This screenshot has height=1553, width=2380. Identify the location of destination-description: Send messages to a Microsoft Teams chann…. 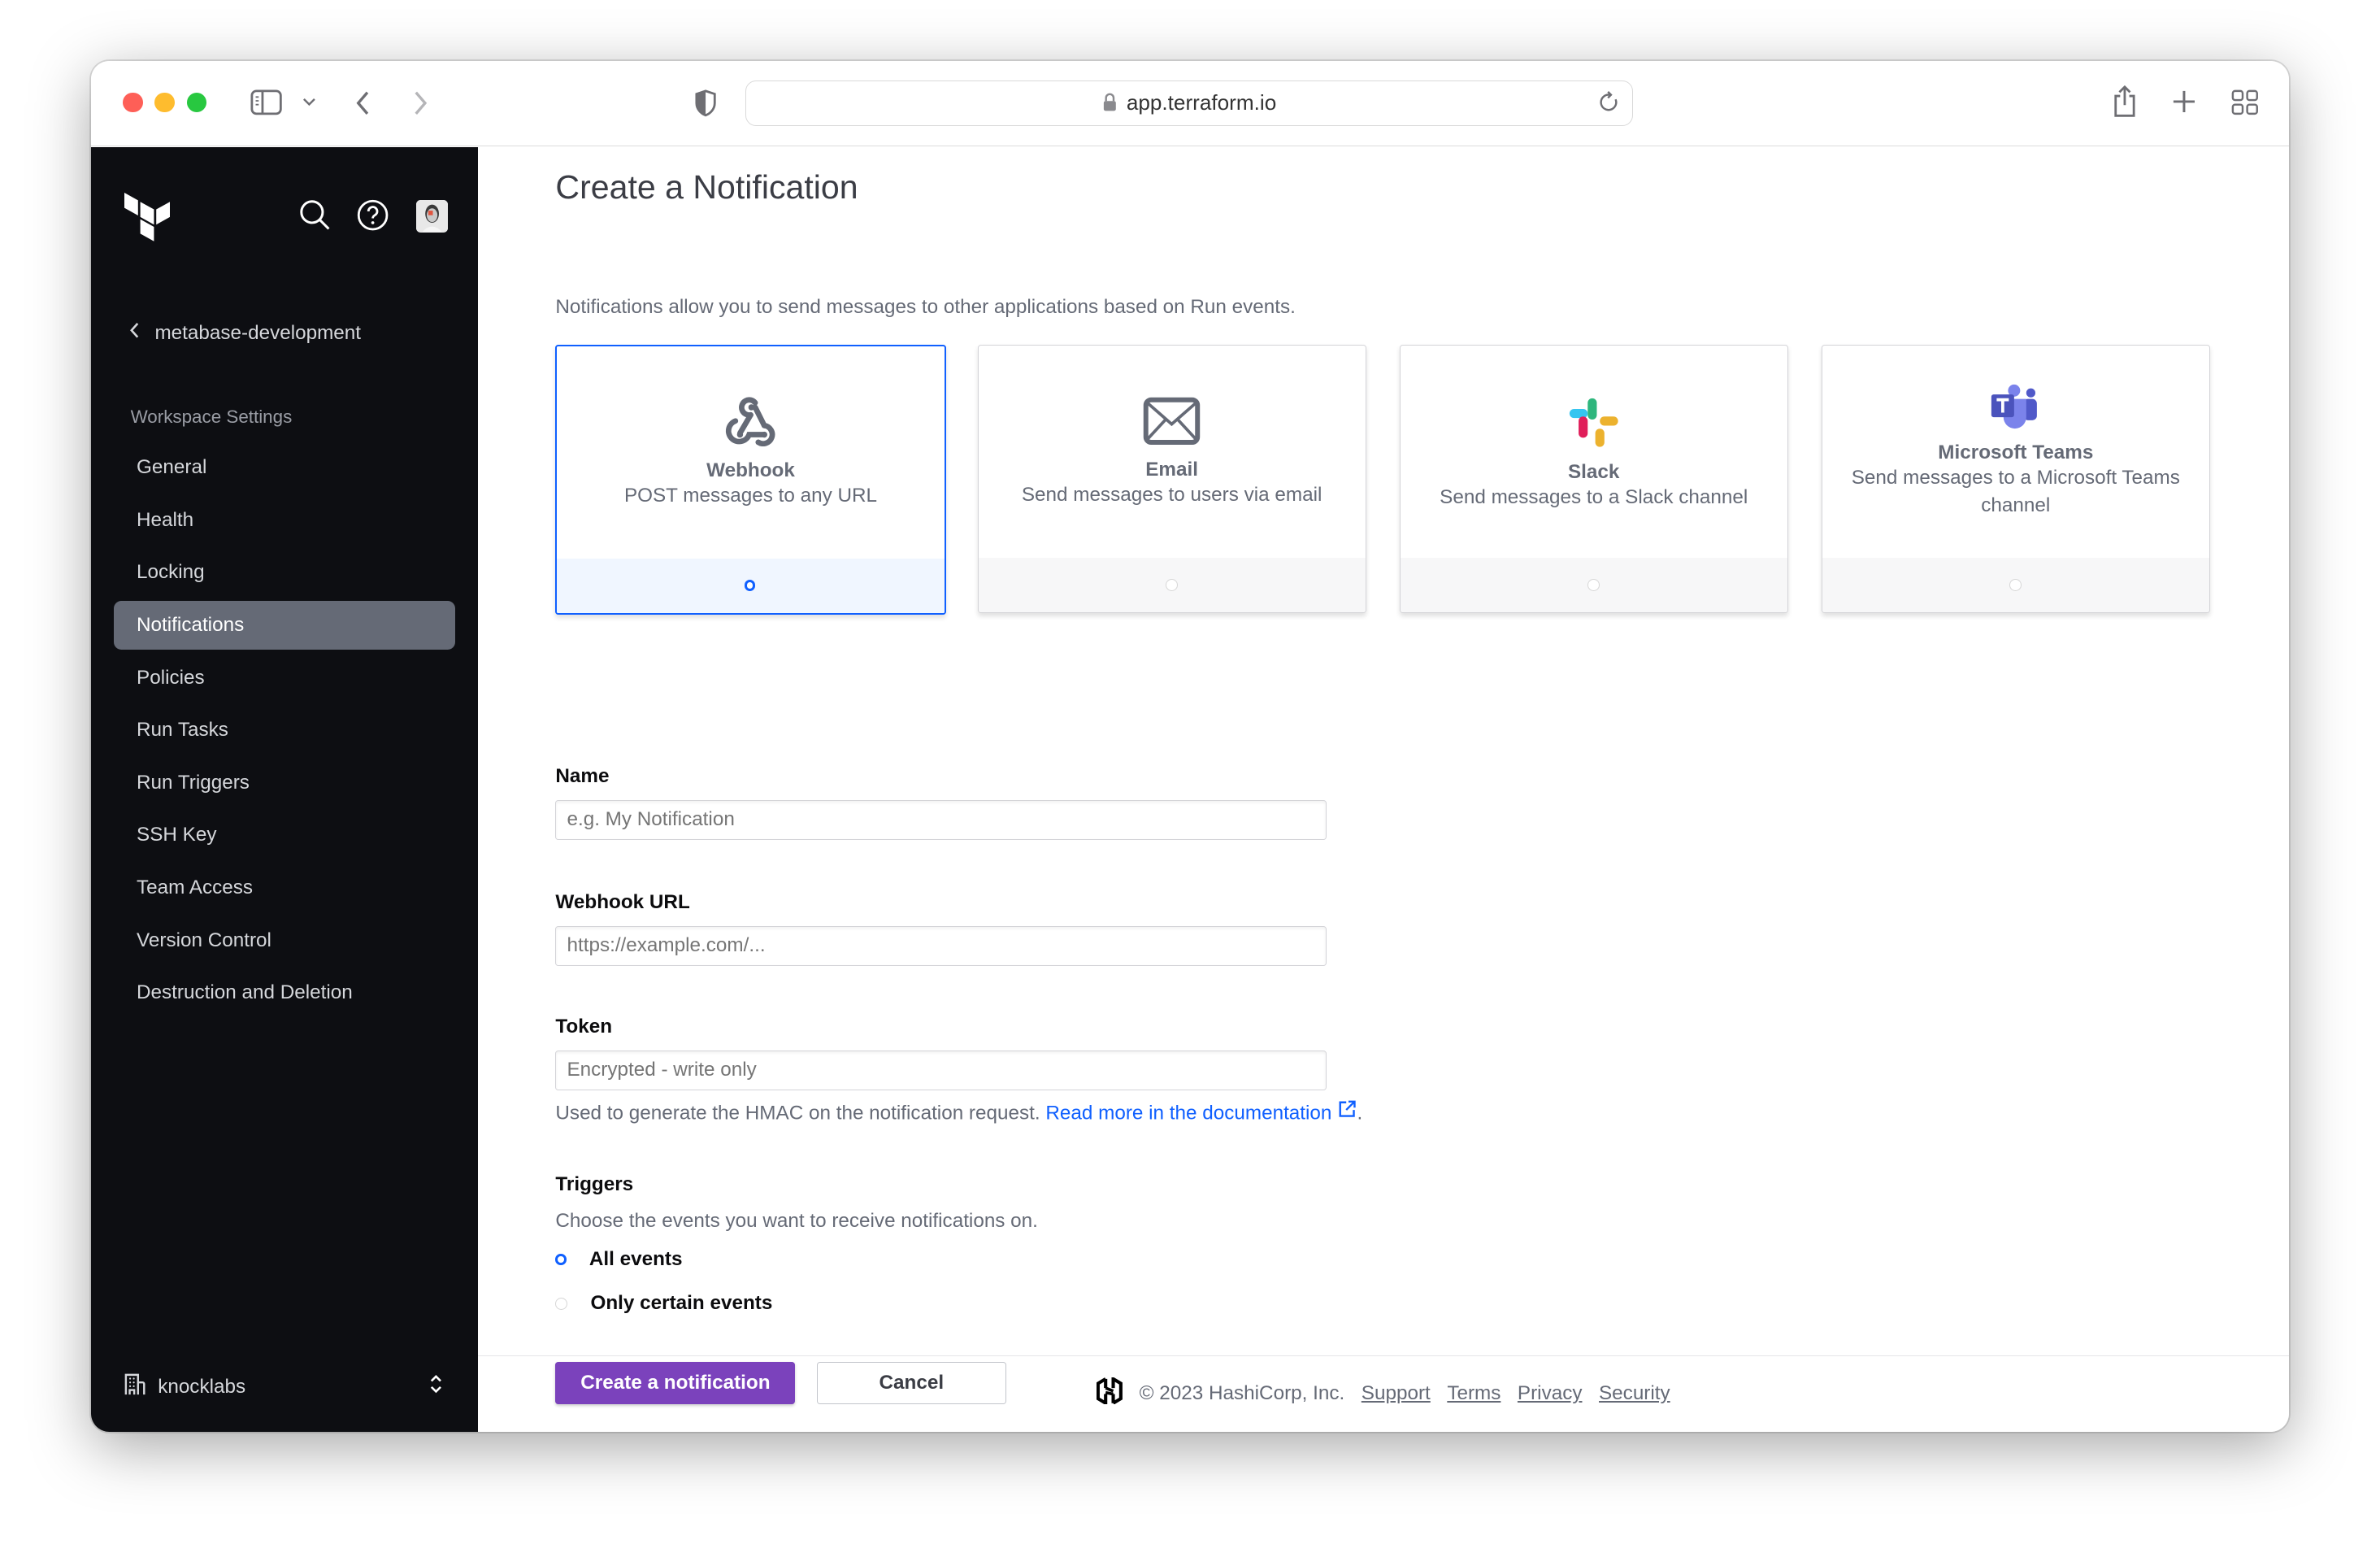
(2015, 491).